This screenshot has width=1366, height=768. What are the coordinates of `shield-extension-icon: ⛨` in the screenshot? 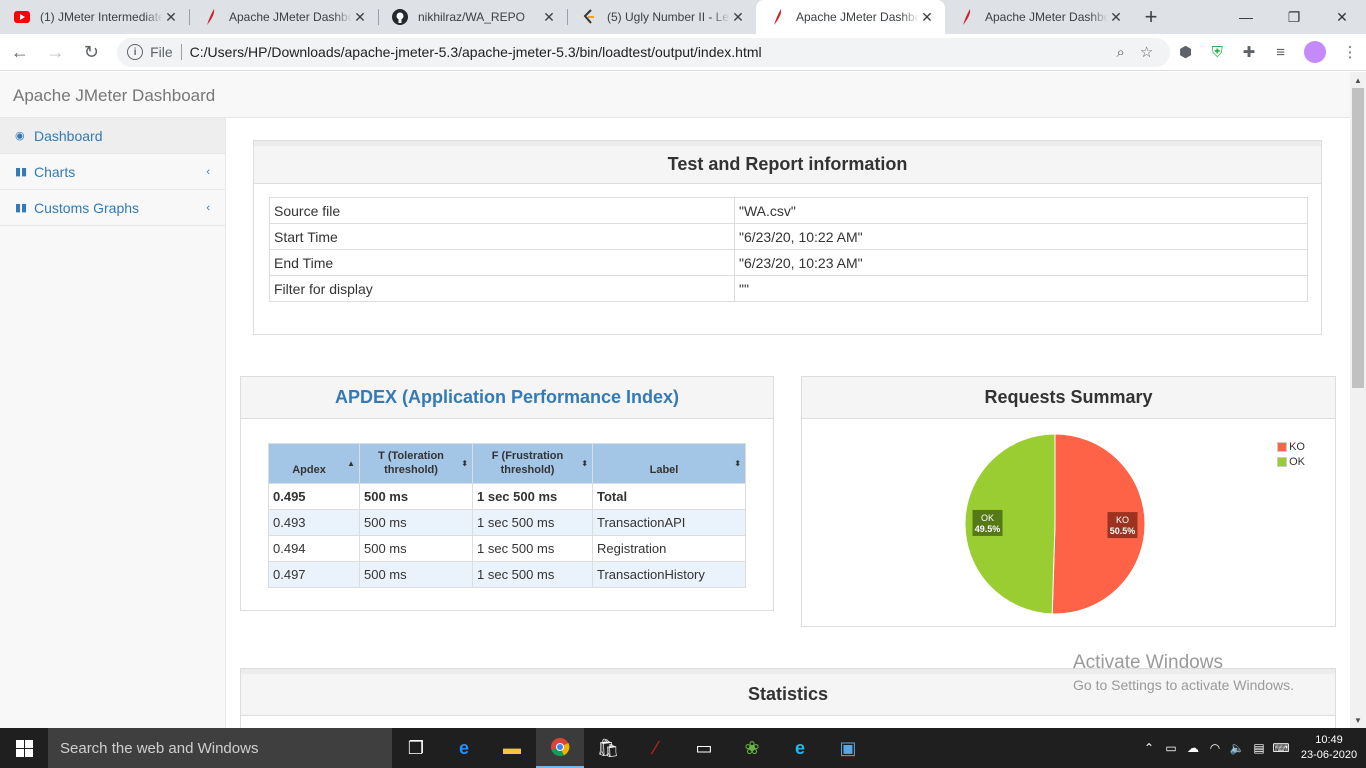 It's located at (1217, 52).